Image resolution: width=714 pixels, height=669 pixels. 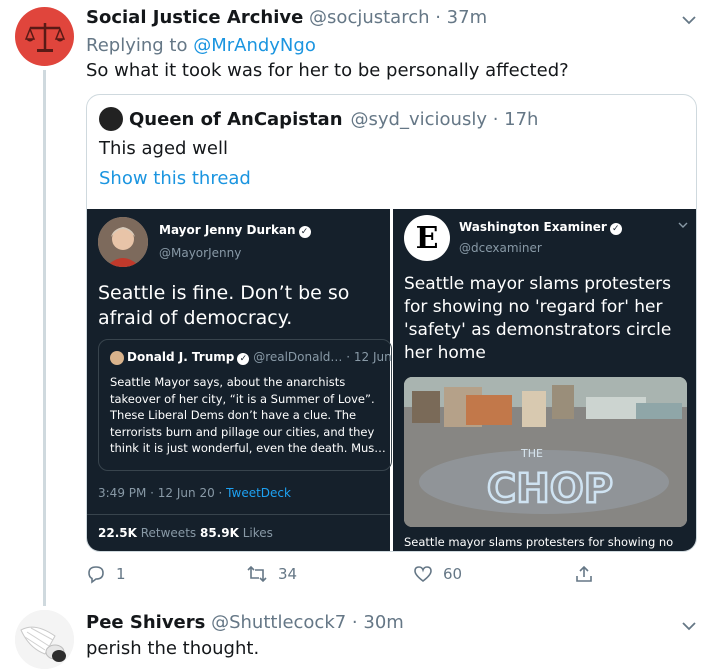 I want to click on examiner-name-text: Washington Examiner, so click(x=533, y=227).